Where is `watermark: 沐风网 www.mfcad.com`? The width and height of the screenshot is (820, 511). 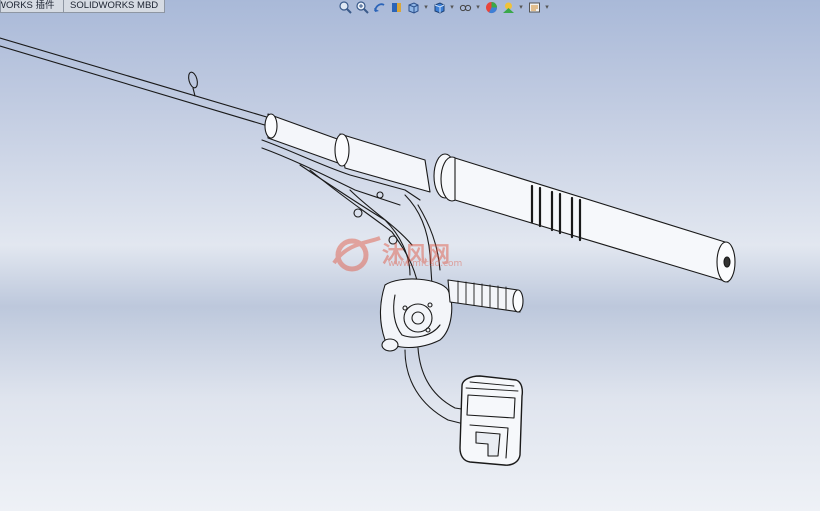
watermark: 沐风网 www.mfcad.com is located at coordinates (397, 253).